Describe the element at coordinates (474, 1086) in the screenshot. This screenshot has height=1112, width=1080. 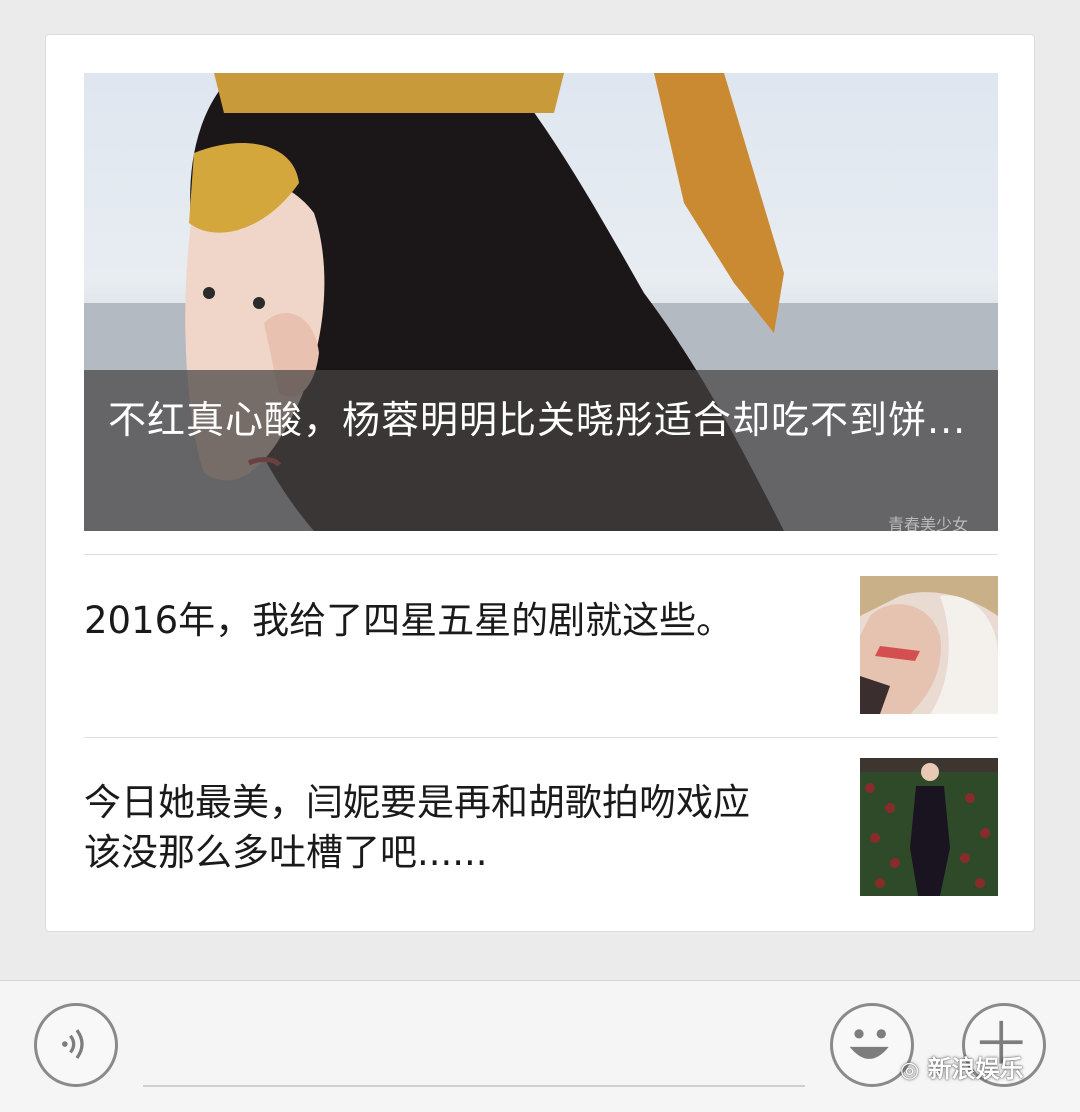
I see `message-input` at that location.